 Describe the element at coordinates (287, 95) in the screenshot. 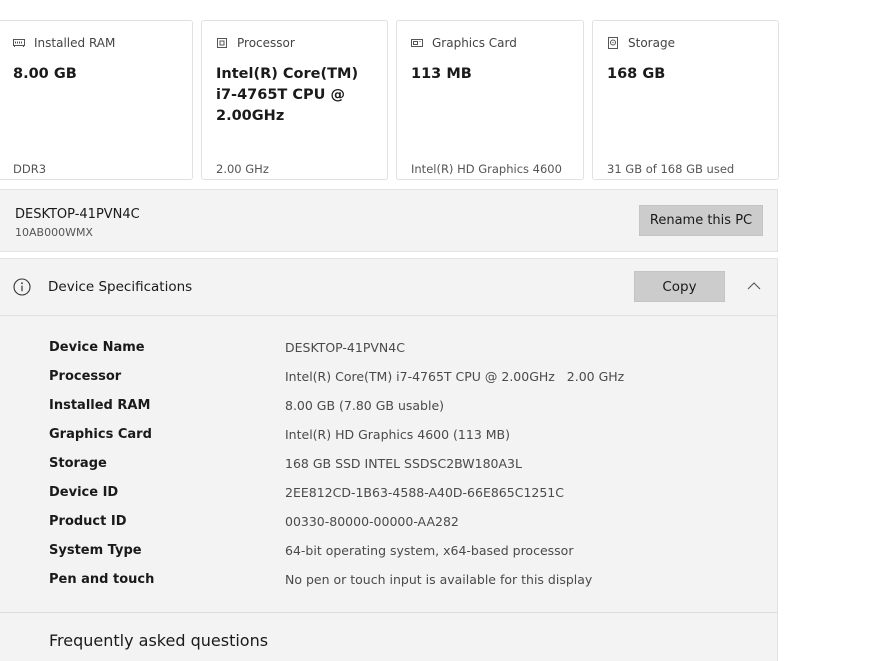

I see `card-value: Intel(R) Core(TM) i7-4765T CPU @ 2.00GHz` at that location.